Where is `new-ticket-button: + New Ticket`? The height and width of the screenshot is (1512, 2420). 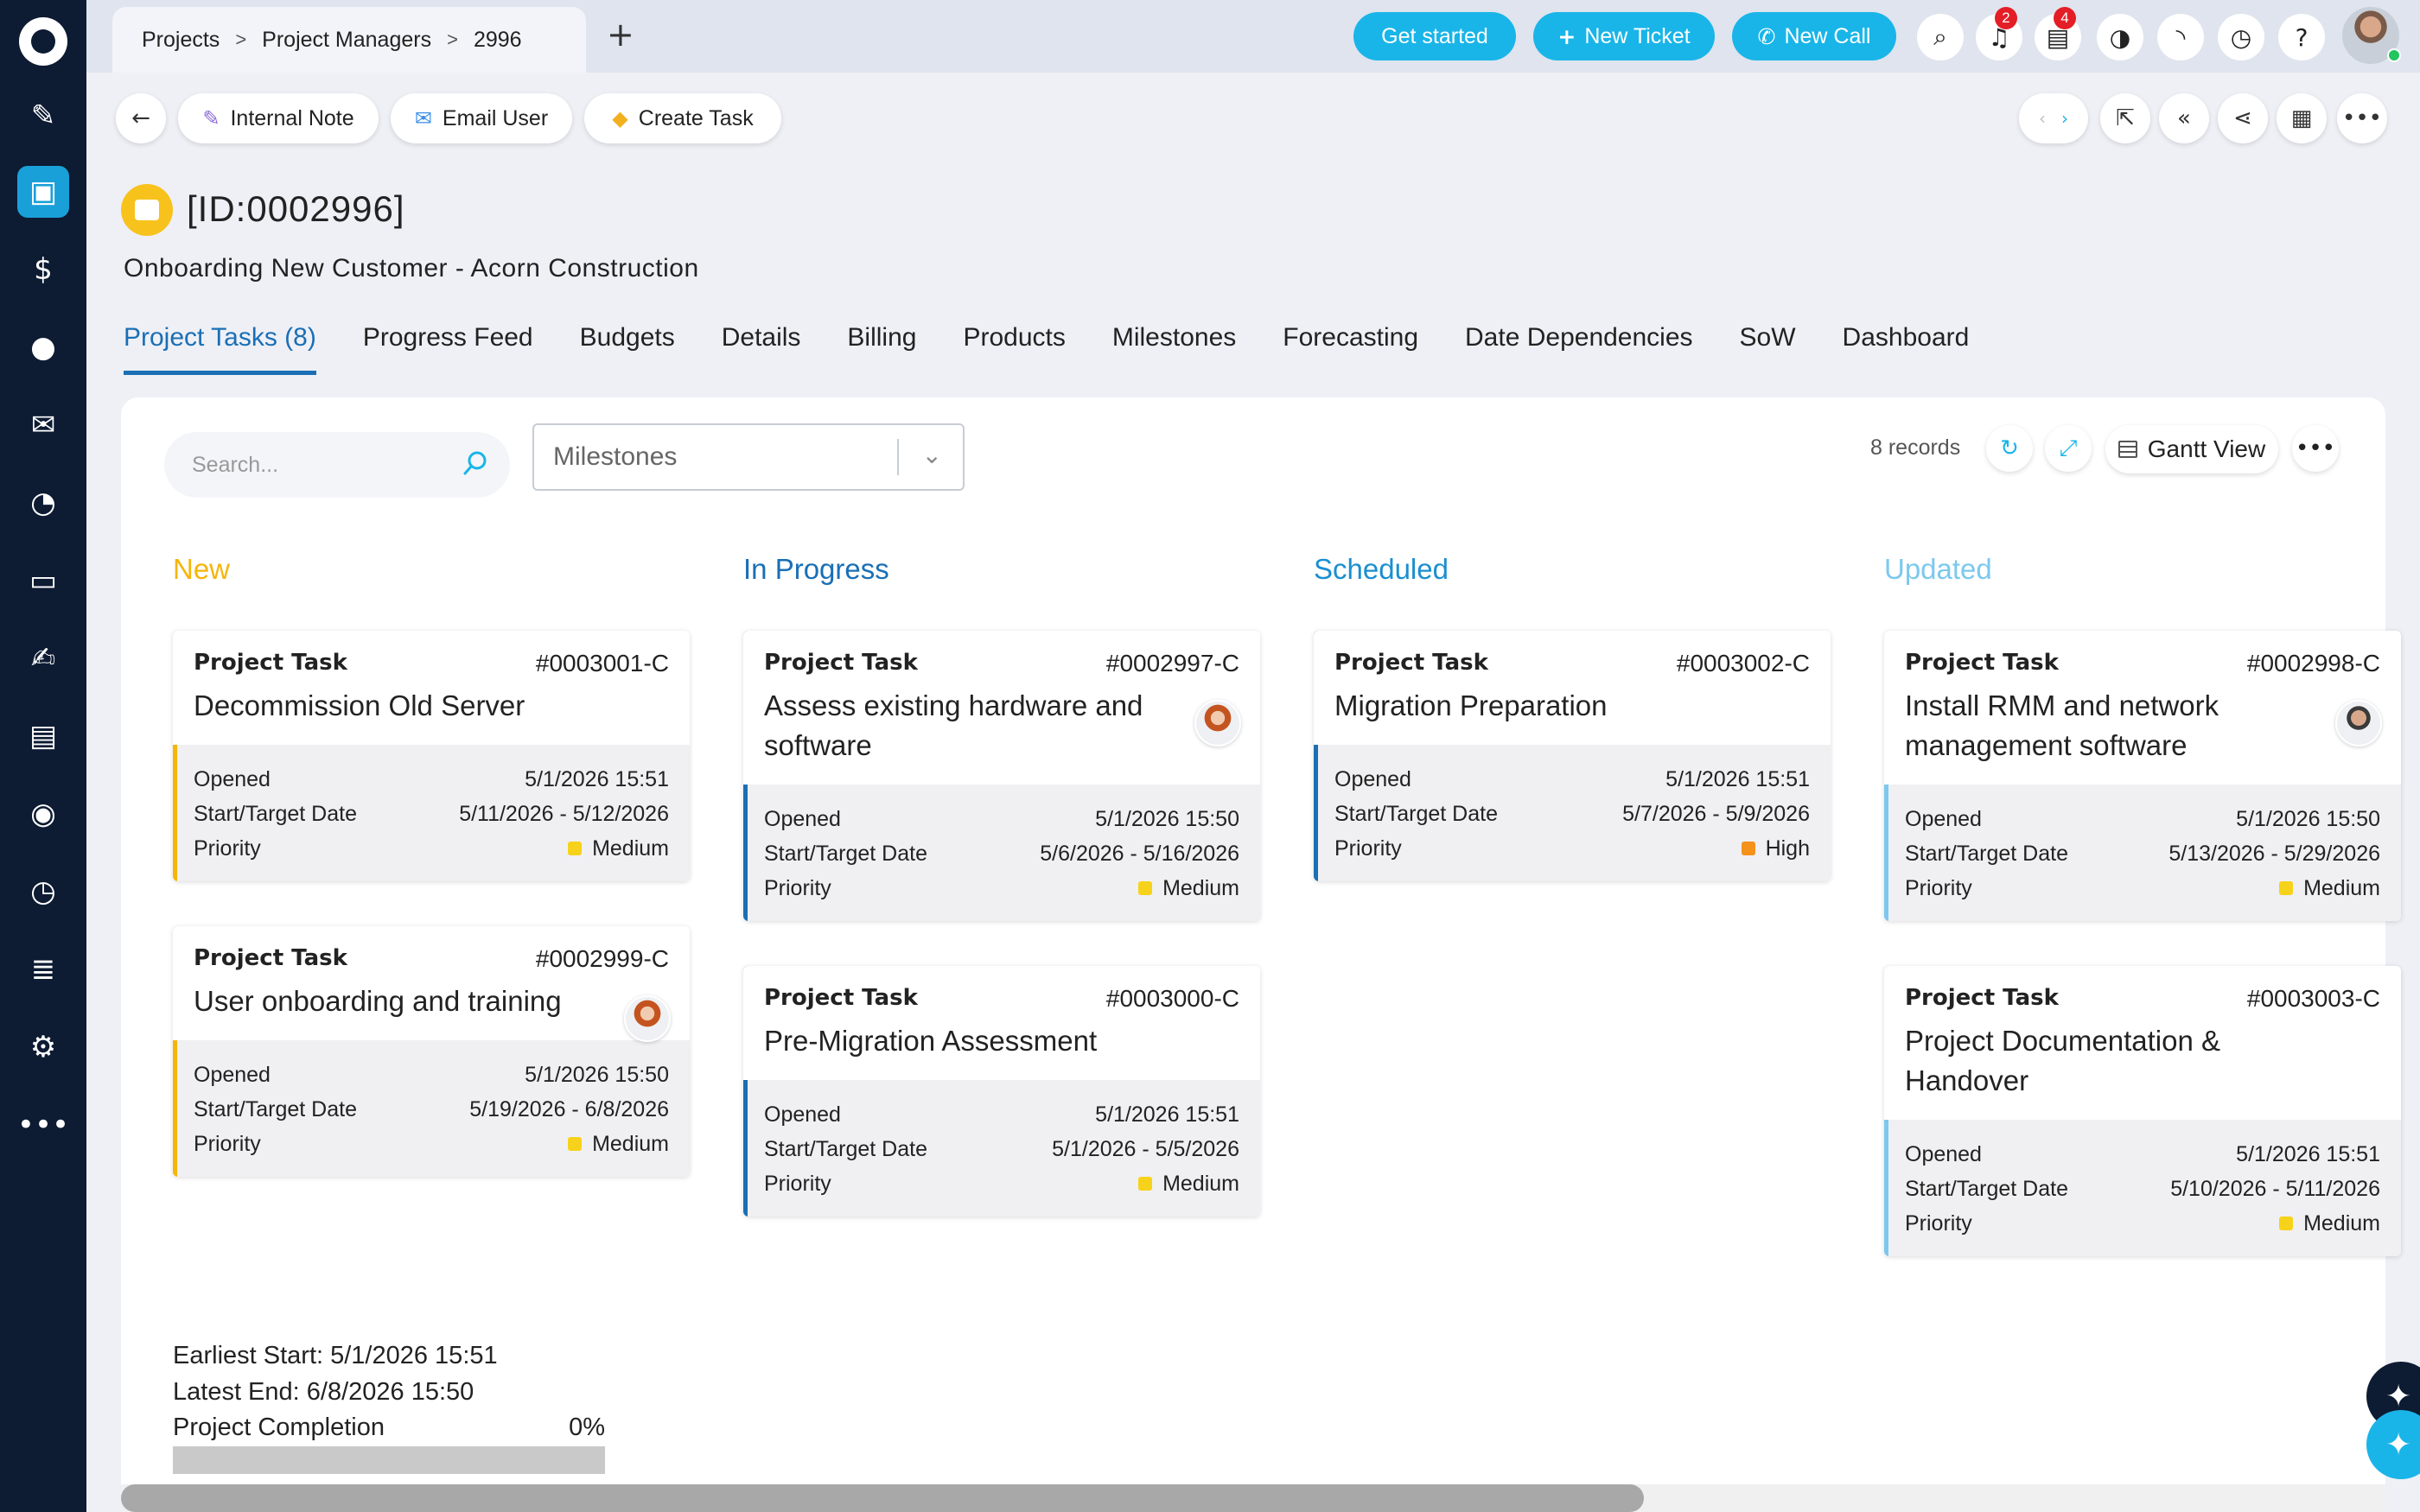 new-ticket-button: + New Ticket is located at coordinates (1624, 36).